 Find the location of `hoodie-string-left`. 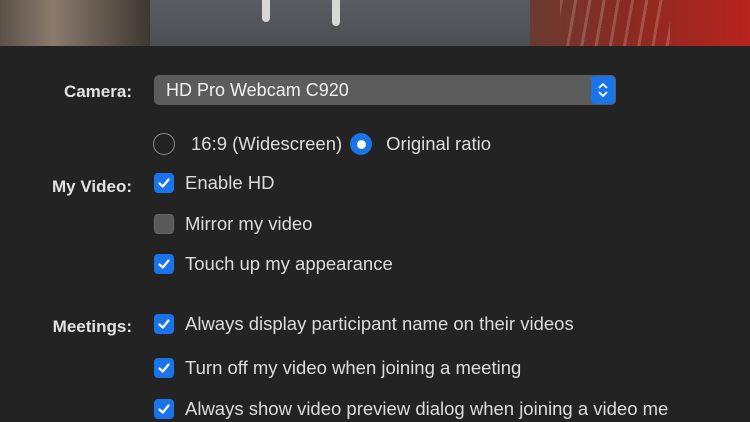

hoodie-string-left is located at coordinates (266, 11).